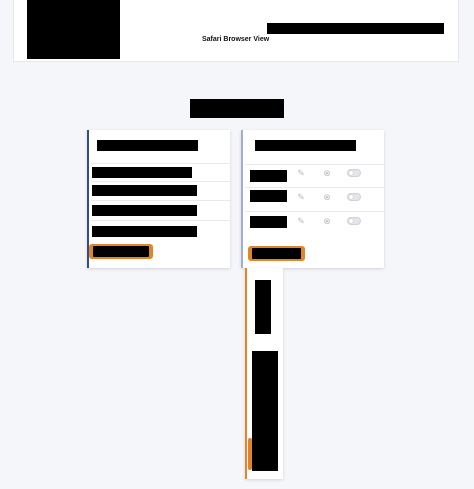 This screenshot has height=489, width=474. Describe the element at coordinates (236, 39) in the screenshot. I see `header-title: Safari Browser View` at that location.